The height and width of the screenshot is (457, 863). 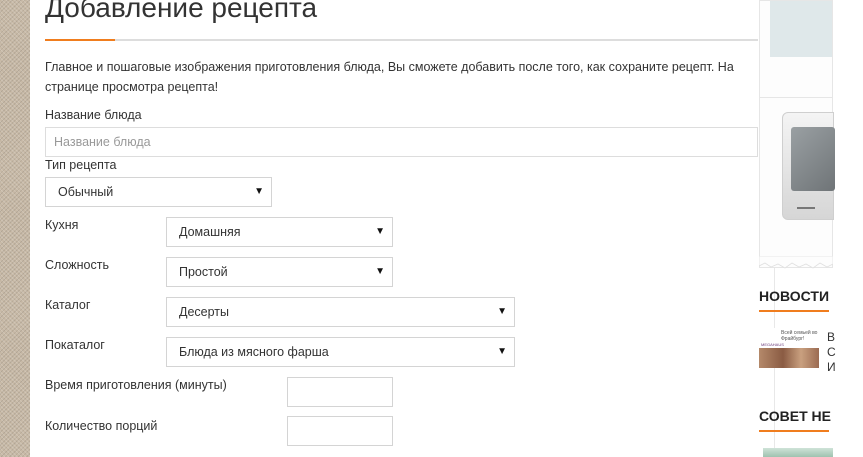 What do you see at coordinates (203, 272) in the screenshot?
I see `difficulty-value: Простой` at bounding box center [203, 272].